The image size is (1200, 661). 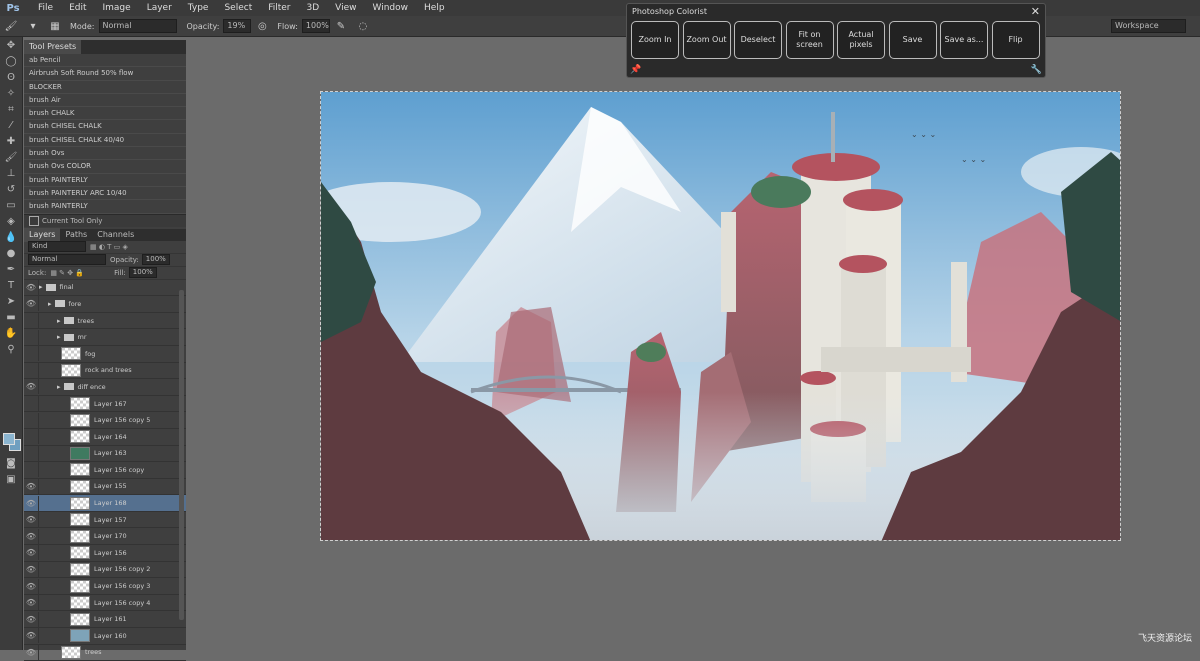 What do you see at coordinates (11, 205) in the screenshot?
I see `eraser-tool-icon: ▭` at bounding box center [11, 205].